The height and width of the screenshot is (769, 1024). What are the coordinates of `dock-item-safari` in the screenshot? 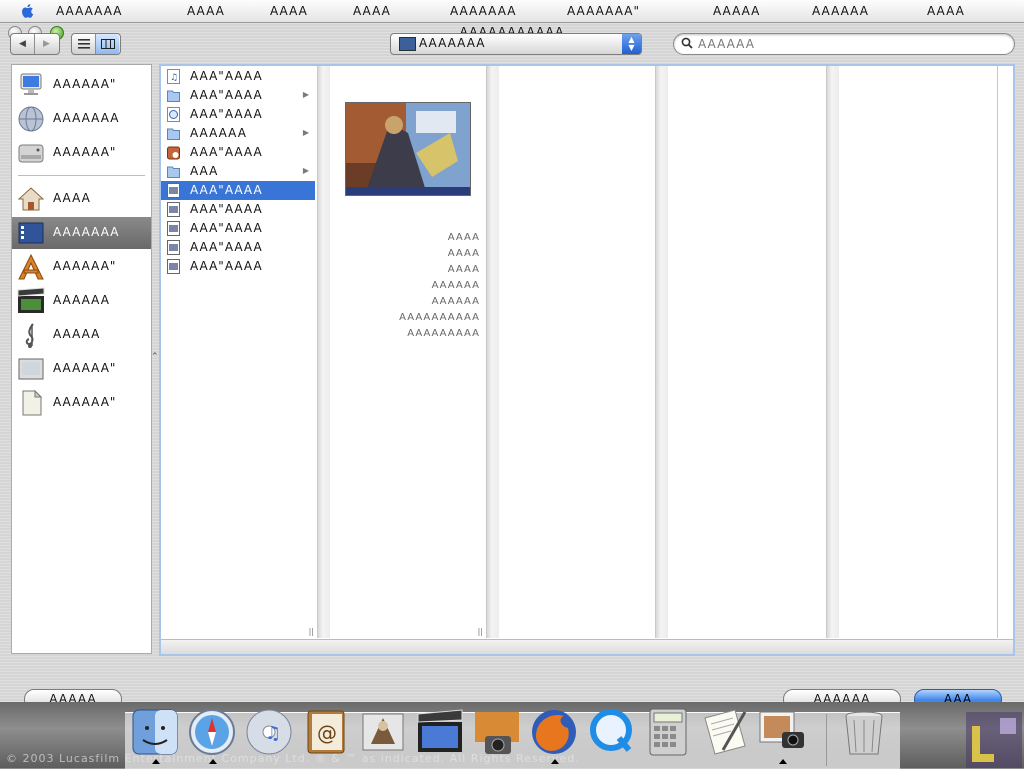 It's located at (212, 735).